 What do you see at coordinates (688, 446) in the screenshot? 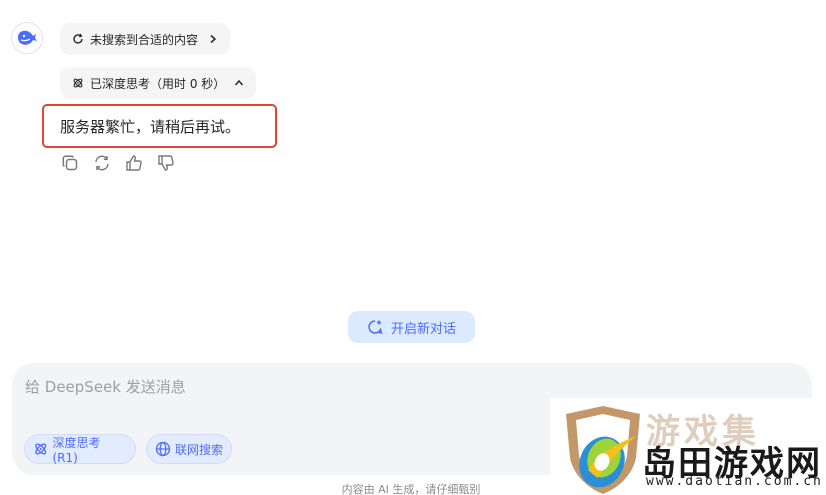
I see `site-watermark: 游戏集 岛田游戏网 www.daotian.com.cn` at bounding box center [688, 446].